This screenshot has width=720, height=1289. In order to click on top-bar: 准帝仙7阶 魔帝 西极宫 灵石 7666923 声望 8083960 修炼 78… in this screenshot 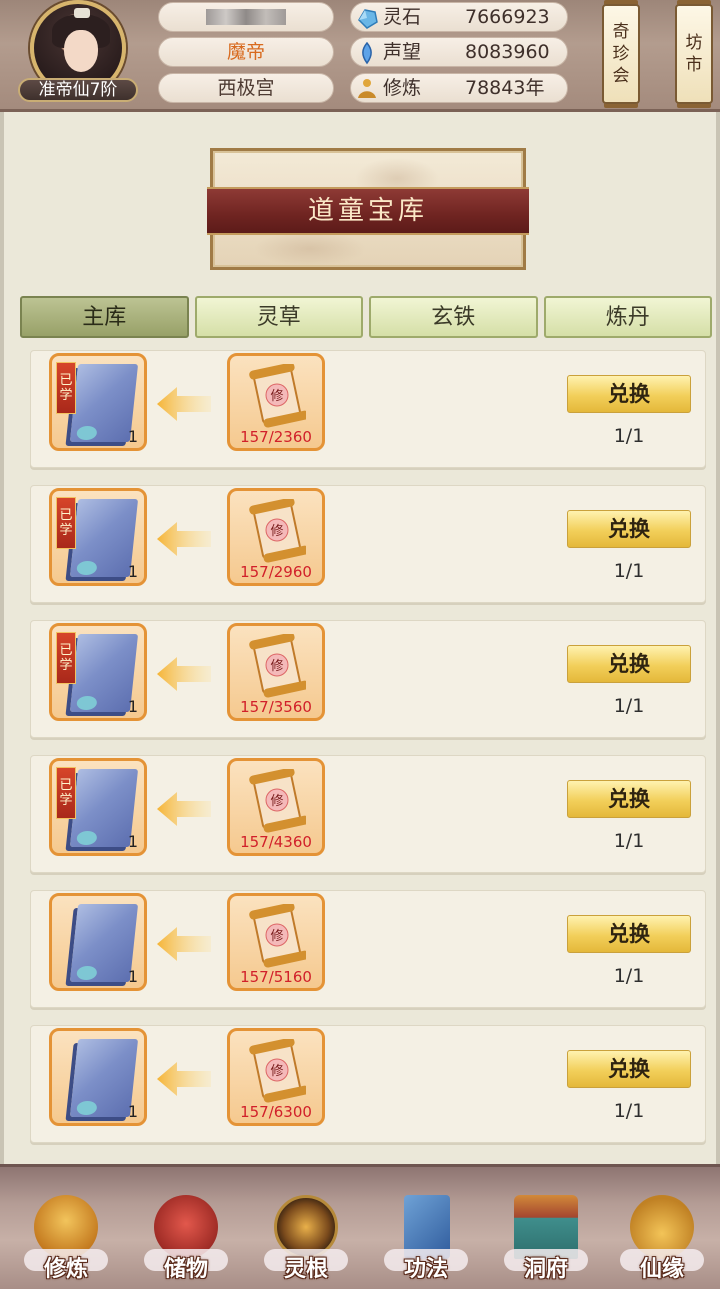, I will do `click(360, 56)`.